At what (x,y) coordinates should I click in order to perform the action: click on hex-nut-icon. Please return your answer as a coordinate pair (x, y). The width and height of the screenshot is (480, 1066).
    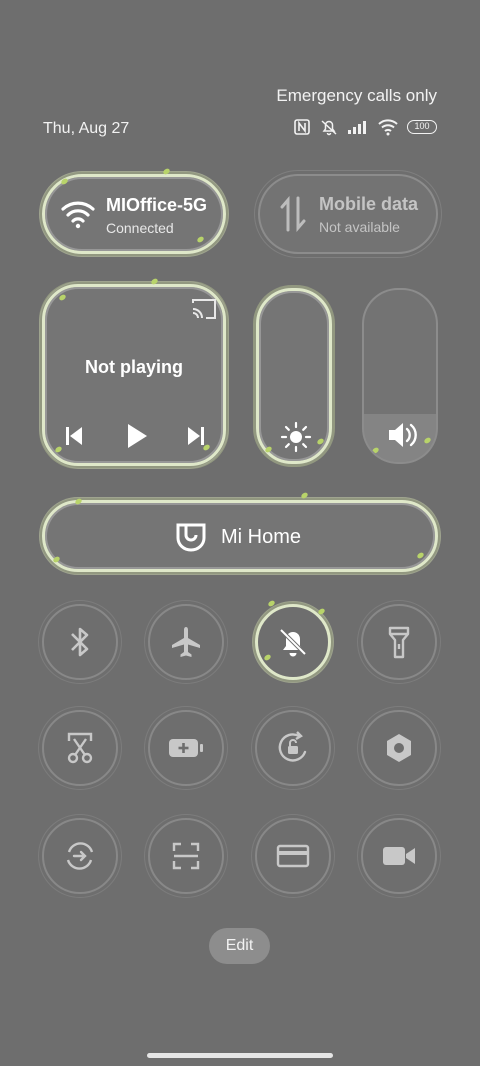
    Looking at the image, I should click on (399, 748).